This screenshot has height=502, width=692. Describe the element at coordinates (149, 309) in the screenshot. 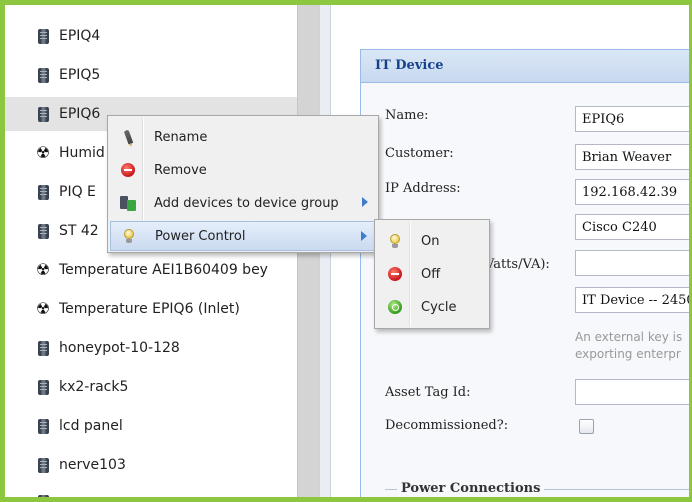

I see `tree-item-label: Temperature EPIQ6 (Inlet)` at that location.